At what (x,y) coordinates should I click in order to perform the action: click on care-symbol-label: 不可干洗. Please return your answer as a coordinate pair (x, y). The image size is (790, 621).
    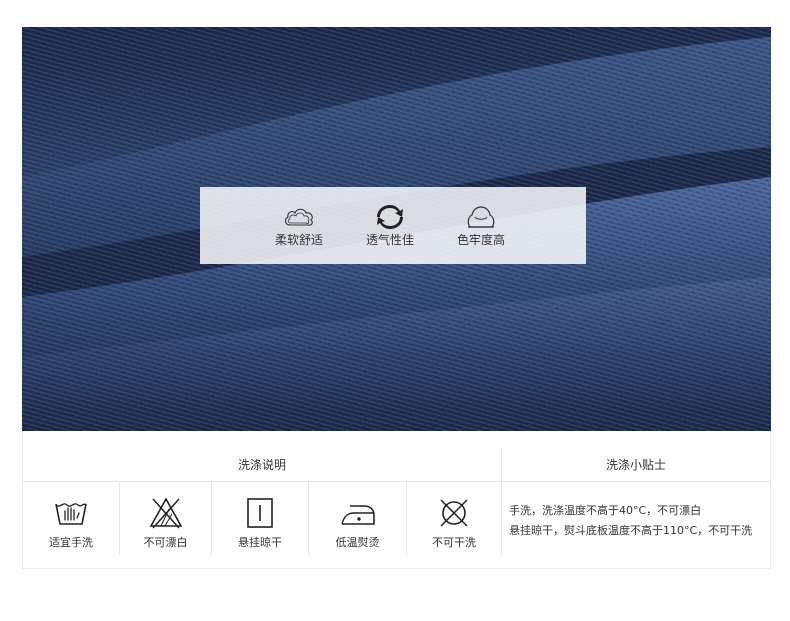
    Looking at the image, I should click on (454, 542).